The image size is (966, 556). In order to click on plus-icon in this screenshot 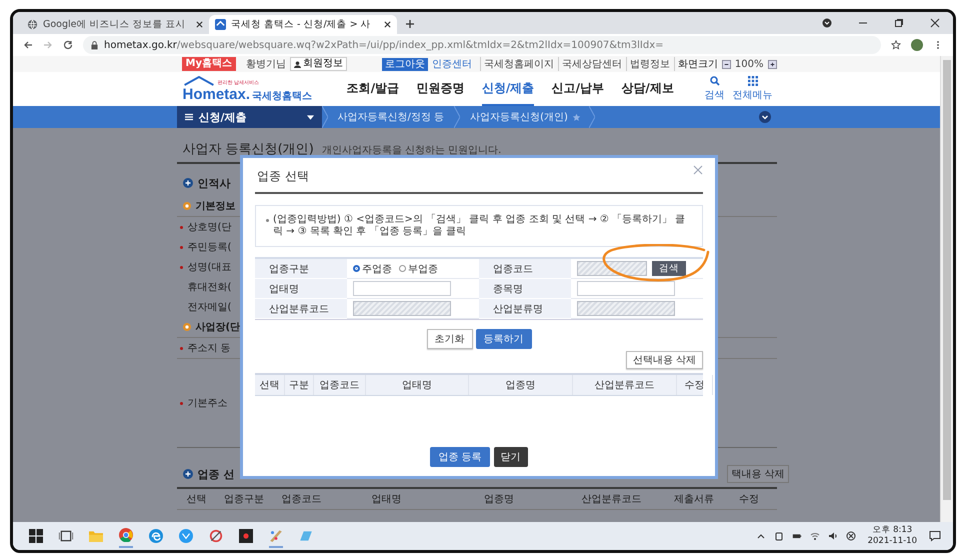, I will do `click(410, 24)`.